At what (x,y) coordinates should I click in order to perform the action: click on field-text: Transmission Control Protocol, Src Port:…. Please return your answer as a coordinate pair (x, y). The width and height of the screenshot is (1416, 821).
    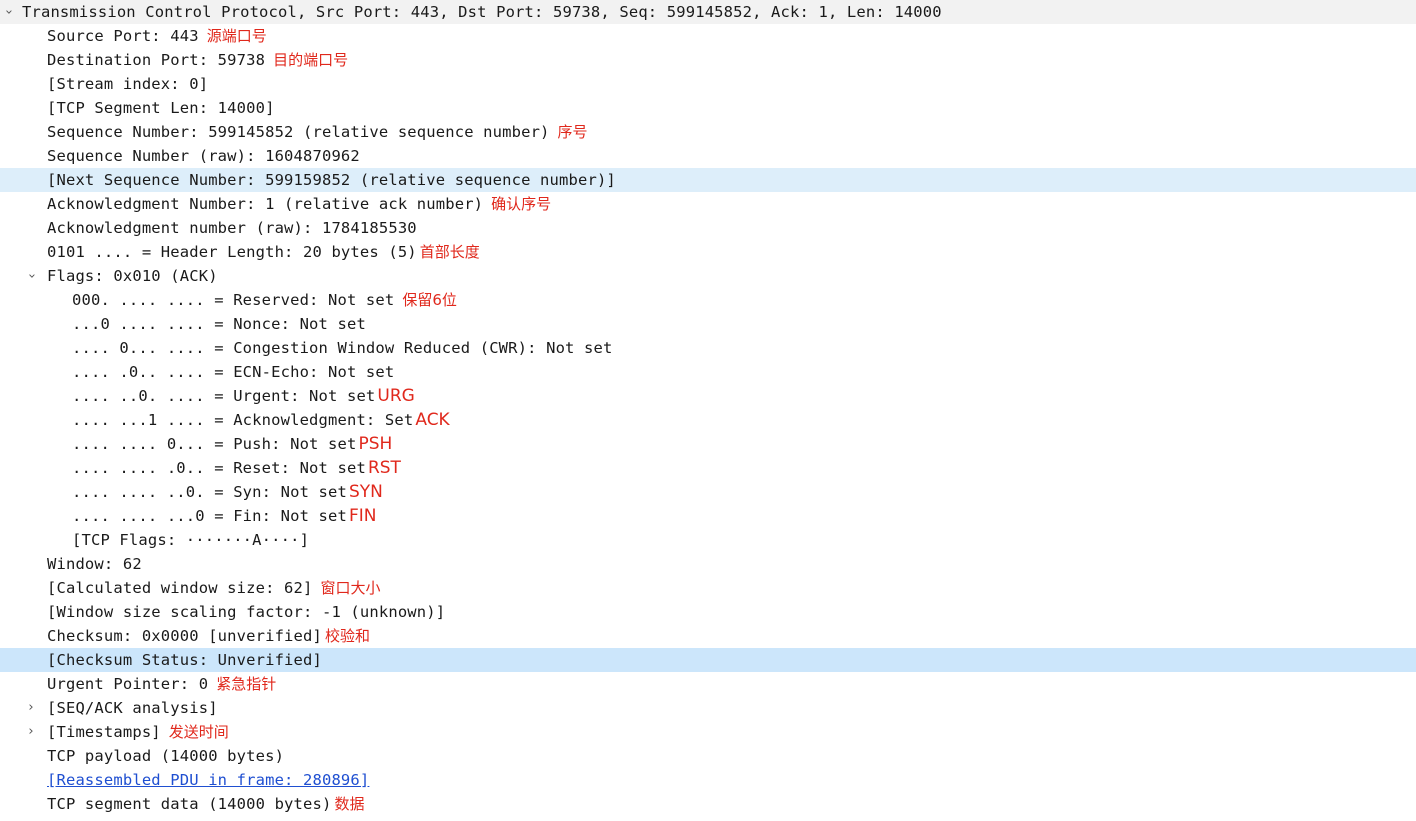
    Looking at the image, I should click on (482, 12).